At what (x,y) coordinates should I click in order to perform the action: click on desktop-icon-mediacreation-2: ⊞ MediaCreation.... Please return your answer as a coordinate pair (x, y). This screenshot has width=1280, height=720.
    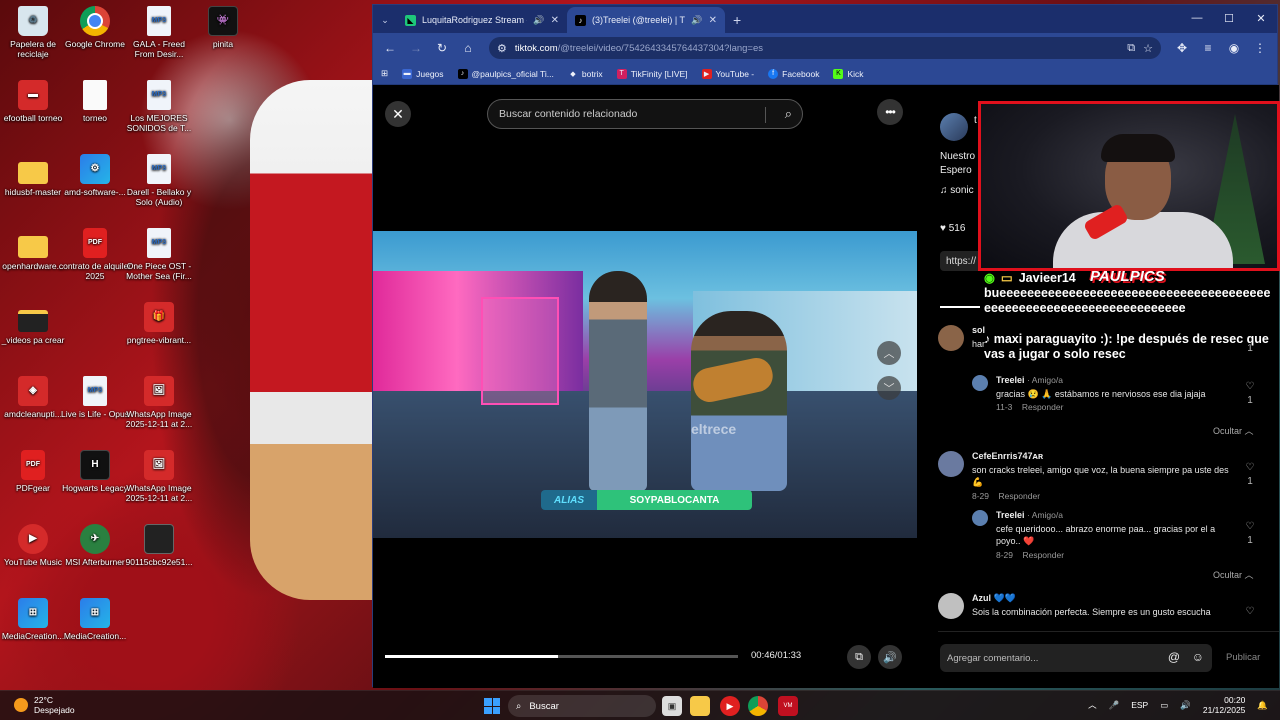
    Looking at the image, I should click on (95, 619).